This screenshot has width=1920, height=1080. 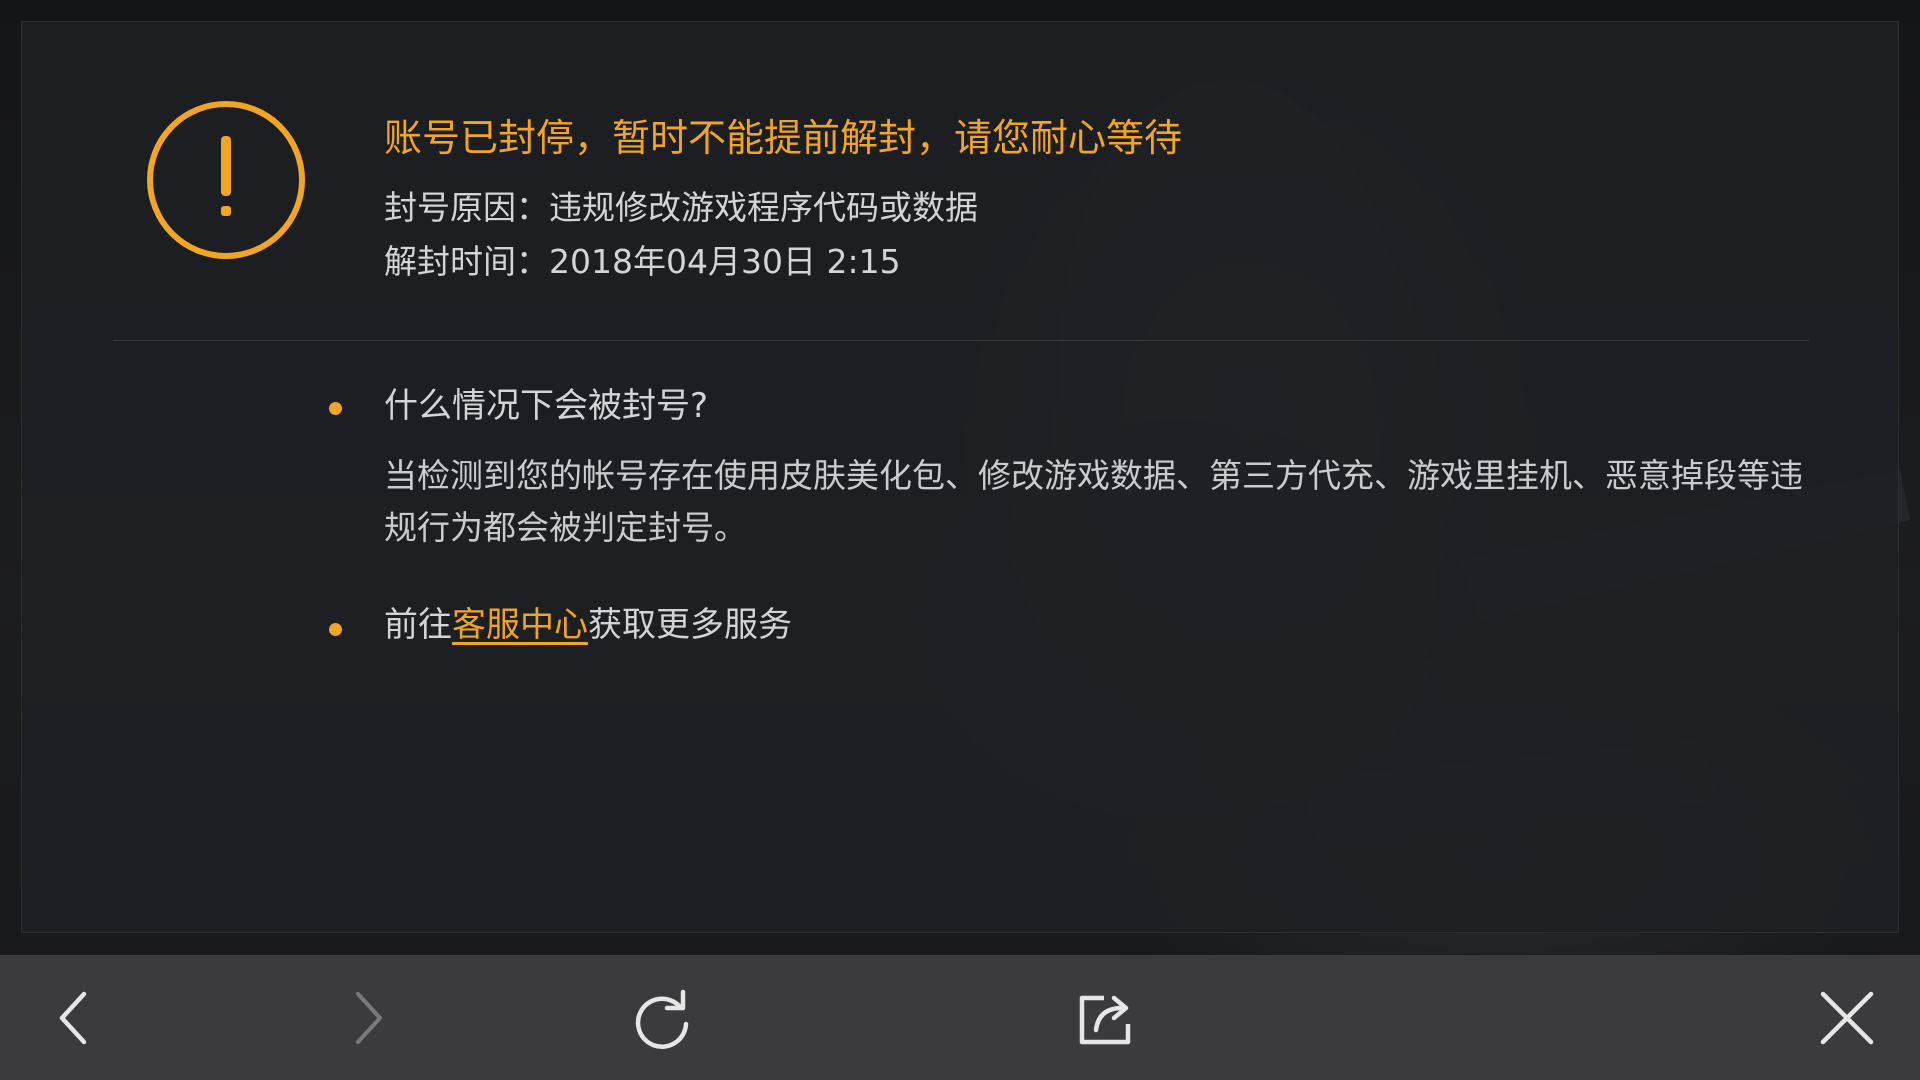 I want to click on service-line: 前往客服中心获取更多服务, so click(x=588, y=625).